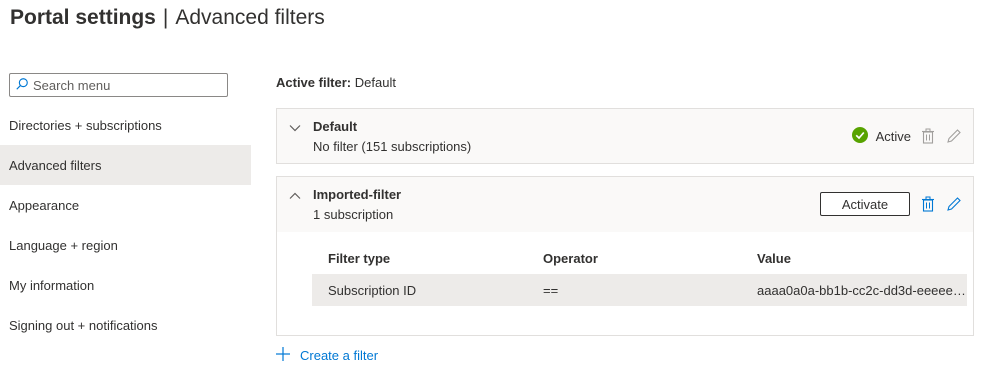 This screenshot has width=982, height=387. I want to click on search-input, so click(123, 85).